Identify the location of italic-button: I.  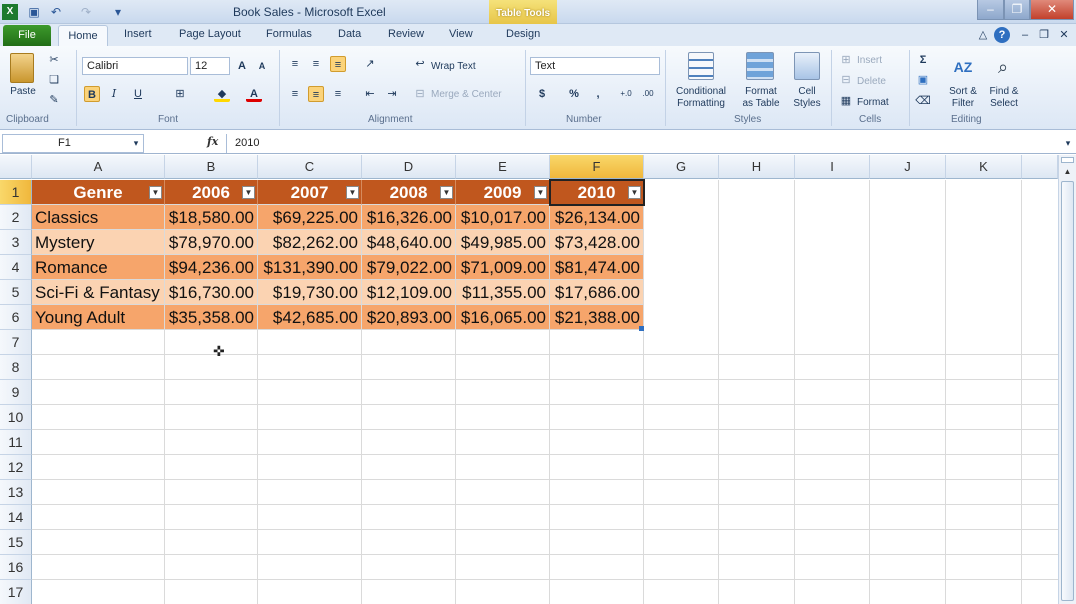
(114, 94).